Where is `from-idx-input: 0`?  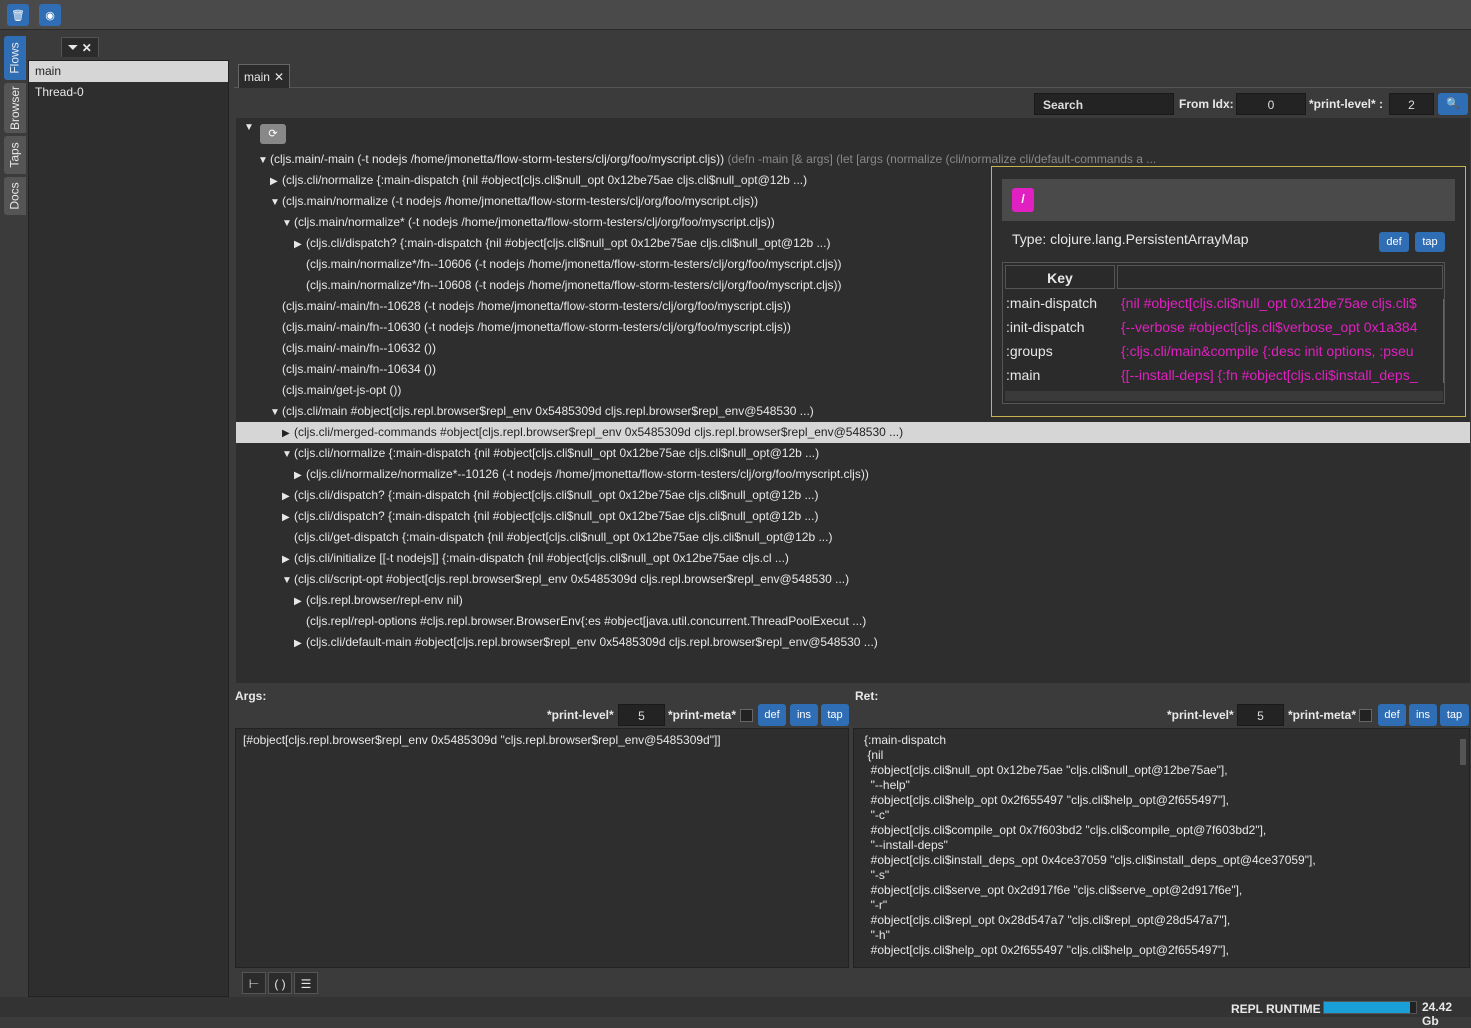 from-idx-input: 0 is located at coordinates (1271, 104).